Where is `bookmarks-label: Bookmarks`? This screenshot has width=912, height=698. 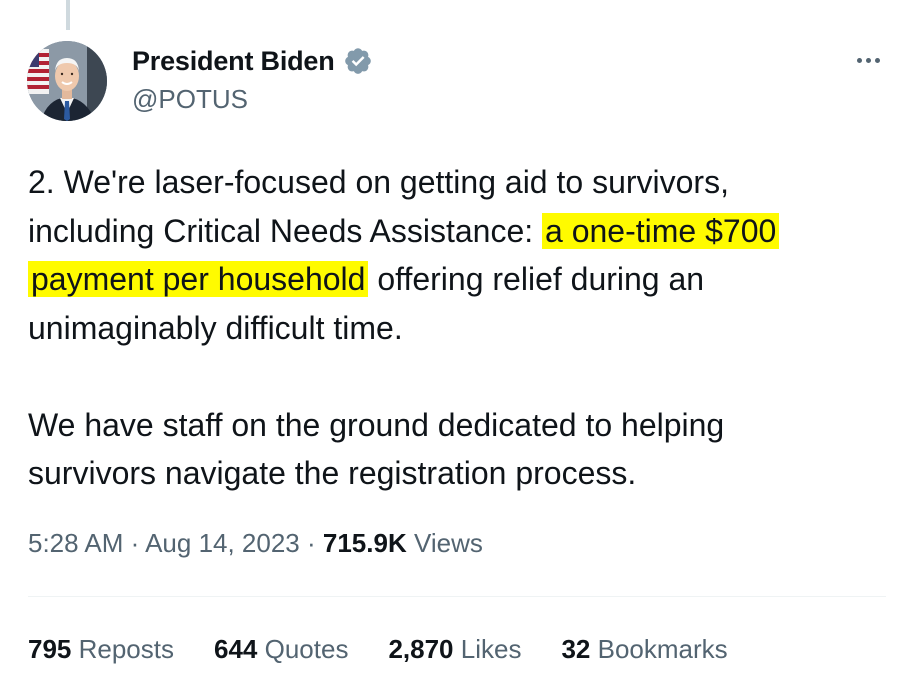 bookmarks-label: Bookmarks is located at coordinates (659, 649).